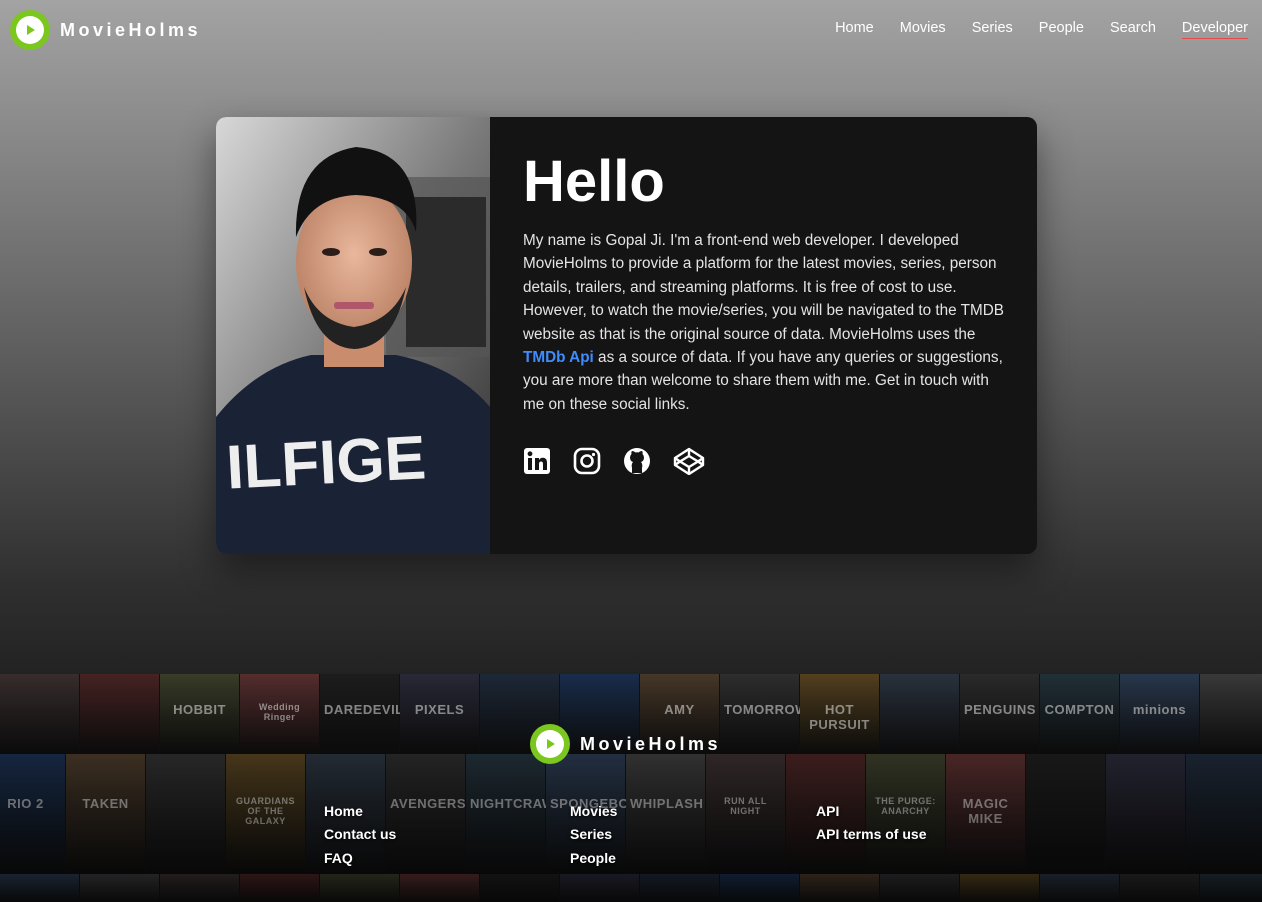 This screenshot has height=902, width=1262. What do you see at coordinates (854, 29) in the screenshot?
I see `nav-home: Home` at bounding box center [854, 29].